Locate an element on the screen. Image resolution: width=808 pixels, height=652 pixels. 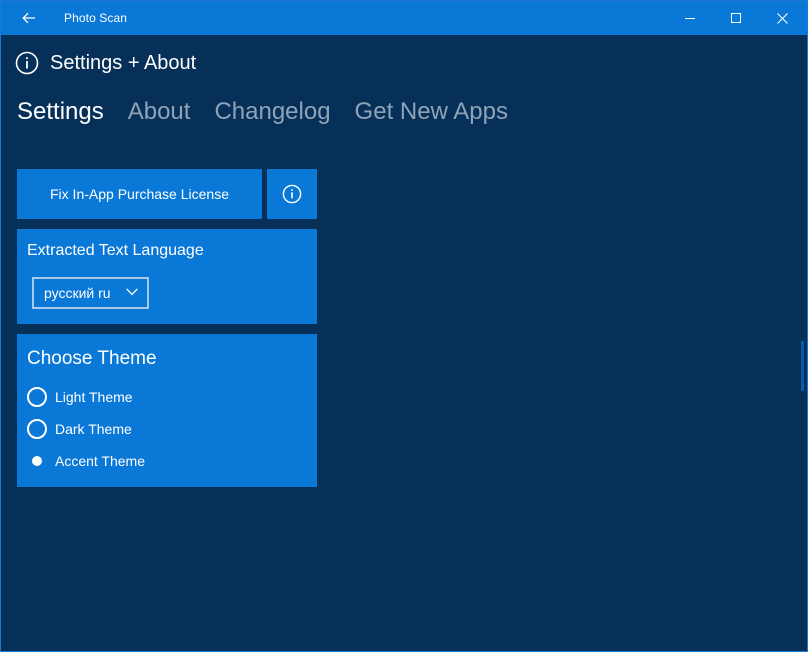
language-selected-value: русский ru is located at coordinates (77, 293).